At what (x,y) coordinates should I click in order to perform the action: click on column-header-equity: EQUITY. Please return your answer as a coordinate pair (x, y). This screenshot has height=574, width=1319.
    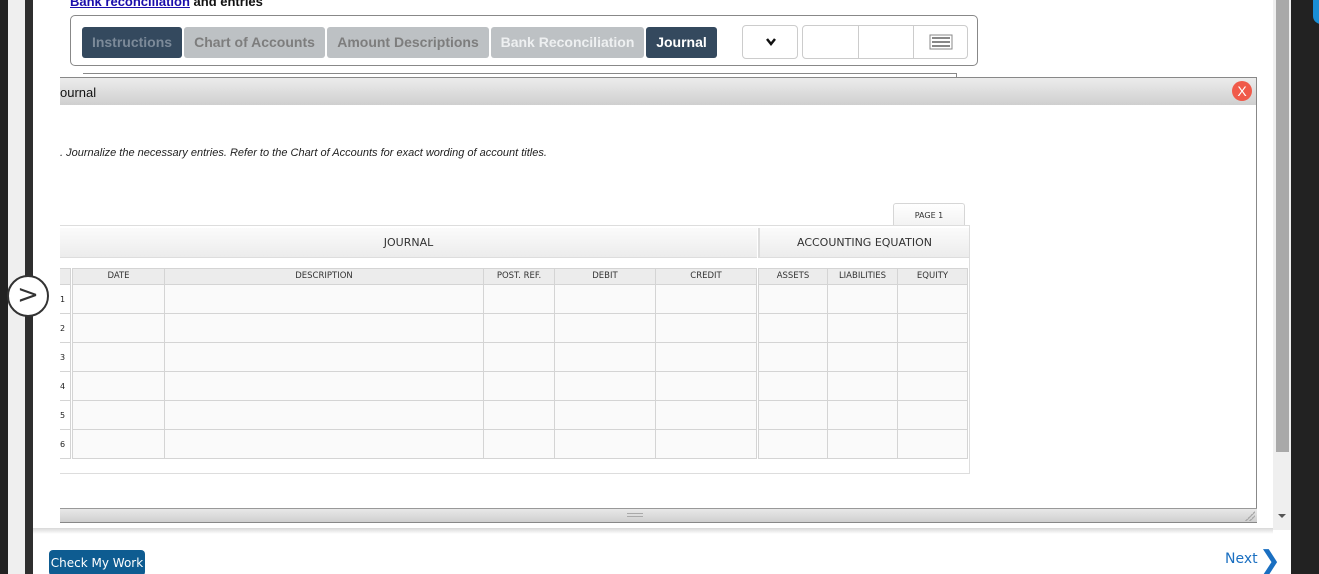
    Looking at the image, I should click on (933, 276).